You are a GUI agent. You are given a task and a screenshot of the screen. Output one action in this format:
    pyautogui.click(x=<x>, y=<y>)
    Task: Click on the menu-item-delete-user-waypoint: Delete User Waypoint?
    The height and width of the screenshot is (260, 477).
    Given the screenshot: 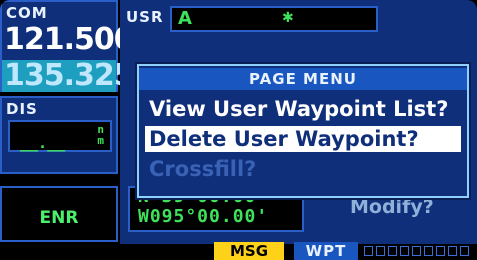 What is the action you would take?
    pyautogui.click(x=303, y=139)
    